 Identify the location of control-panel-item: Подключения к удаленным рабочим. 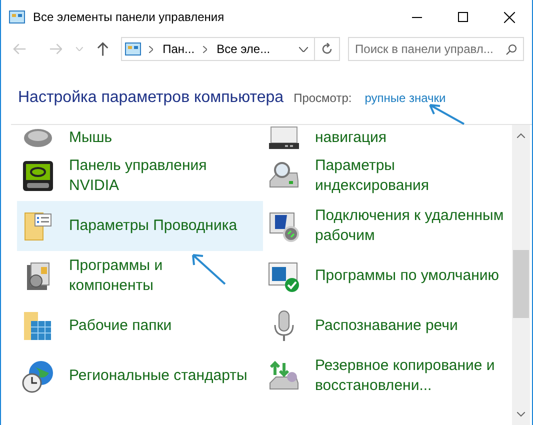
(387, 226).